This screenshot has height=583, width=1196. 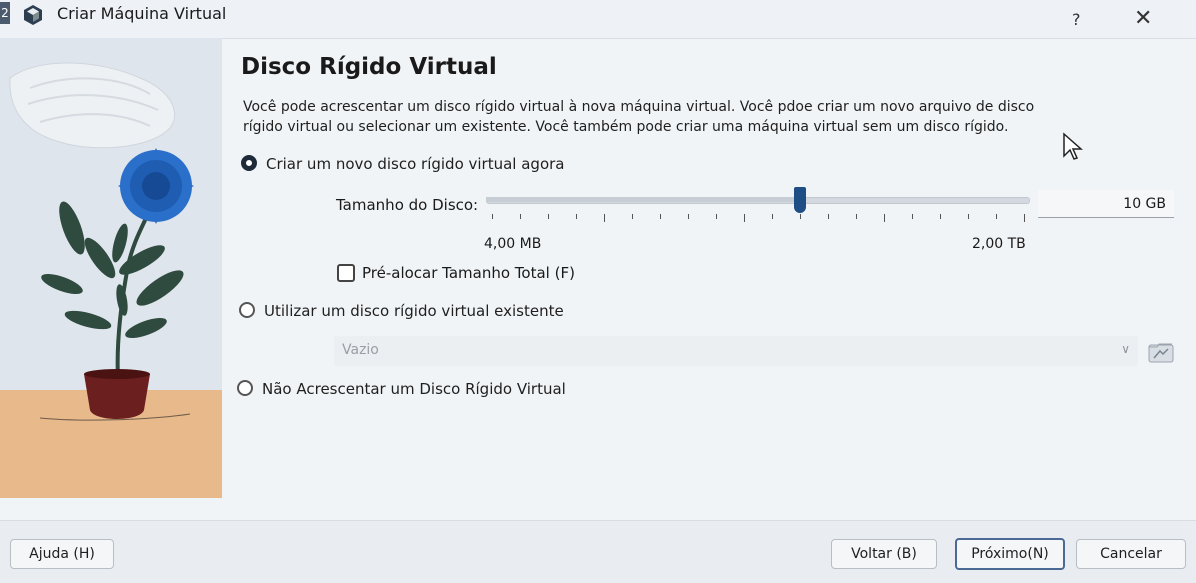 I want to click on disk-size-slider-fill, so click(x=643, y=199).